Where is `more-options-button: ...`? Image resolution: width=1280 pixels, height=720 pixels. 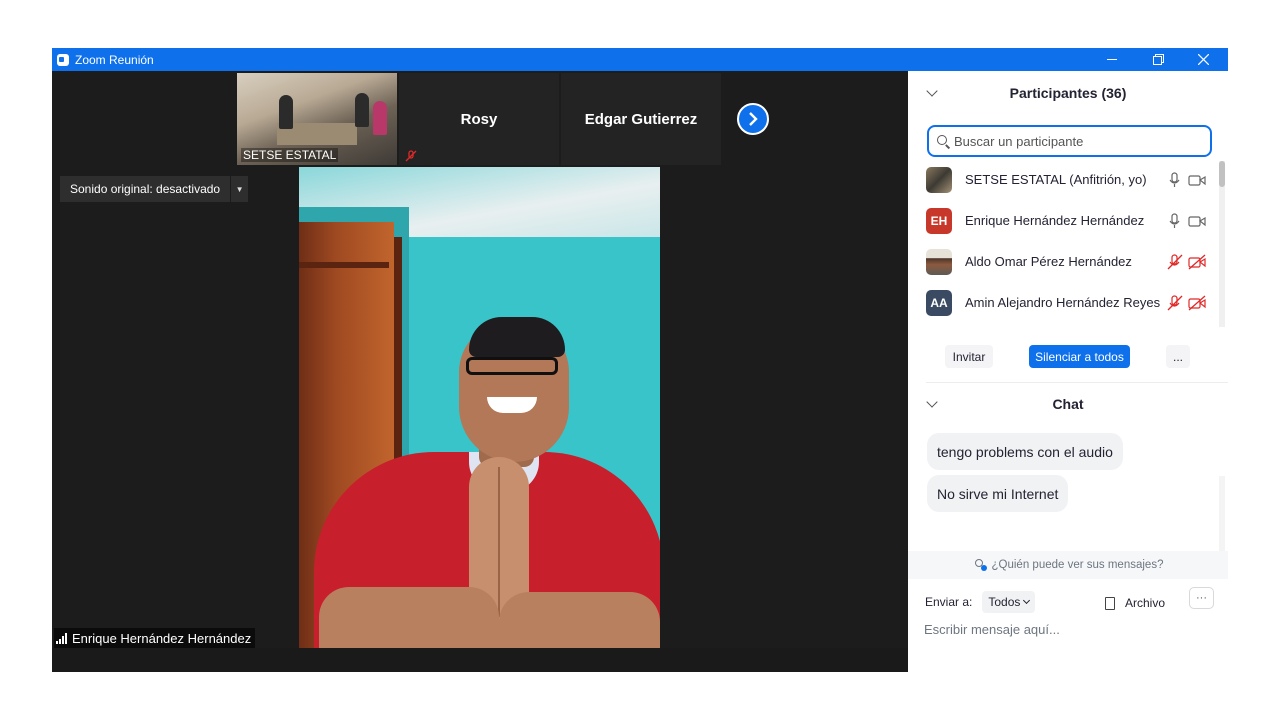
more-options-button: ... is located at coordinates (1178, 356).